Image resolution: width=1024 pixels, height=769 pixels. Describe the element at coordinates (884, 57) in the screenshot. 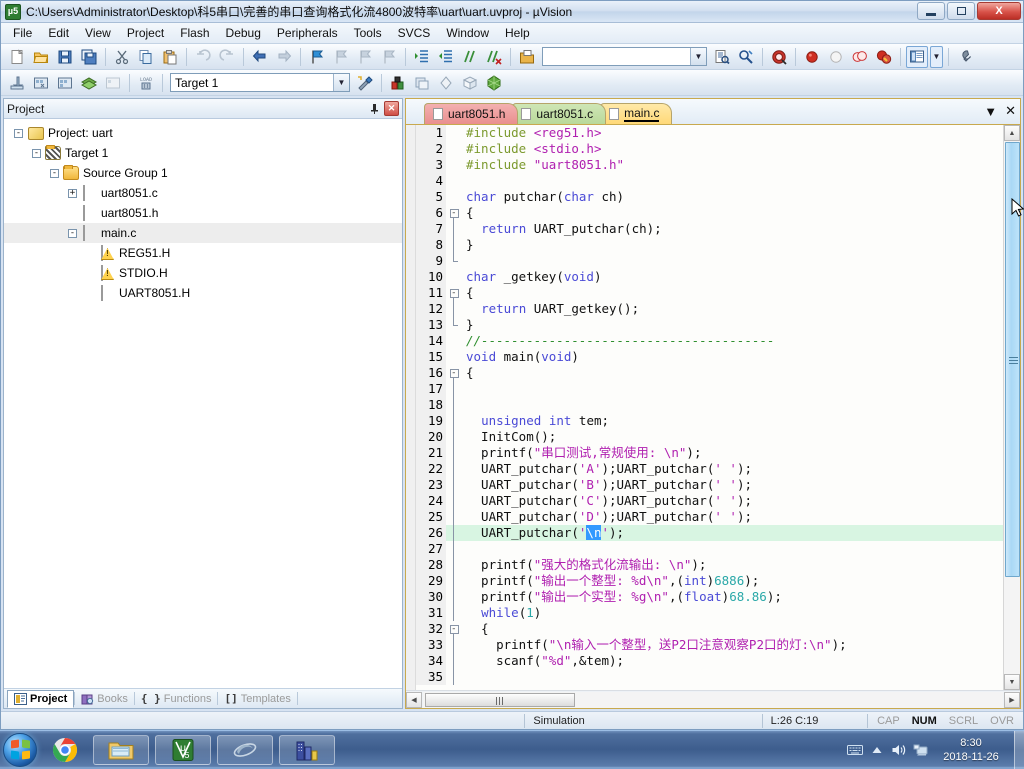

I see `disable-all-breakpoints-icon` at that location.